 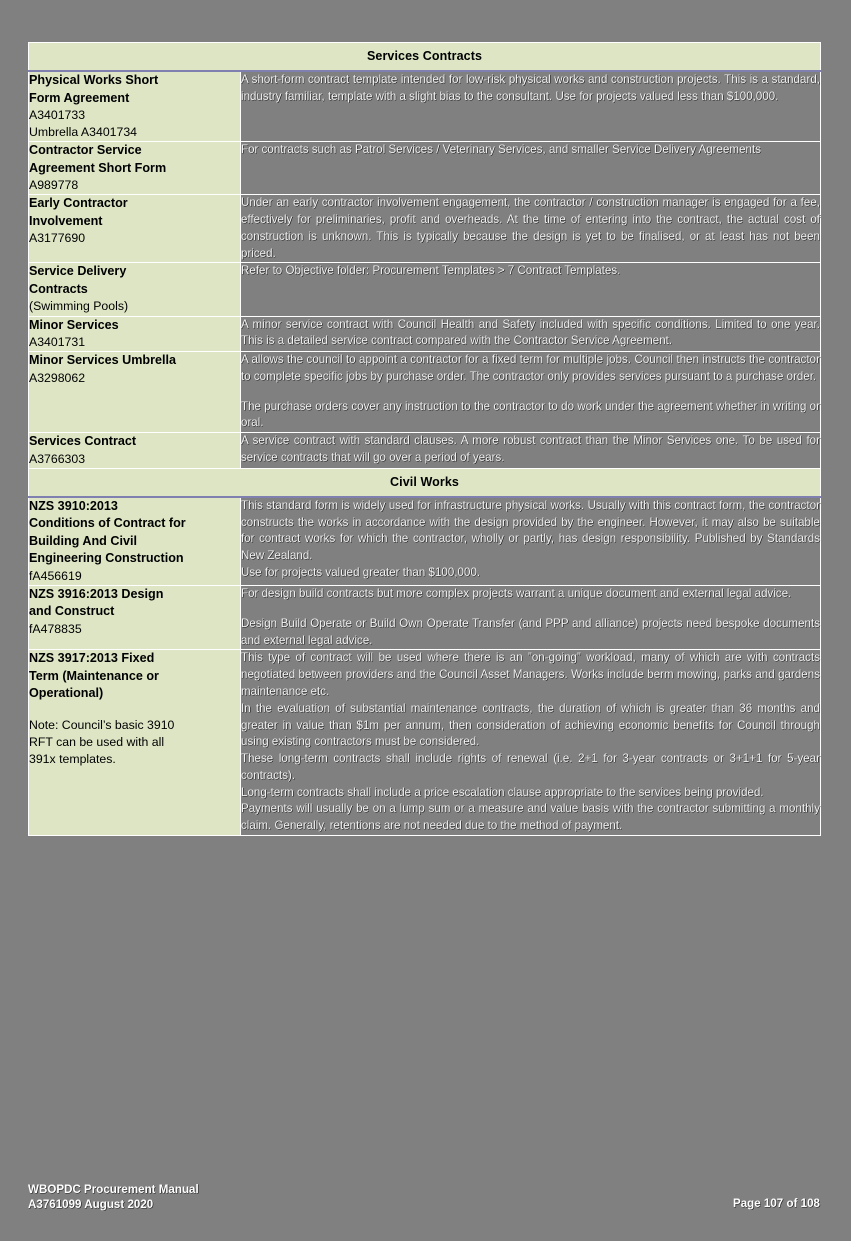 I want to click on label-reference-id: A3401731, so click(x=57, y=342).